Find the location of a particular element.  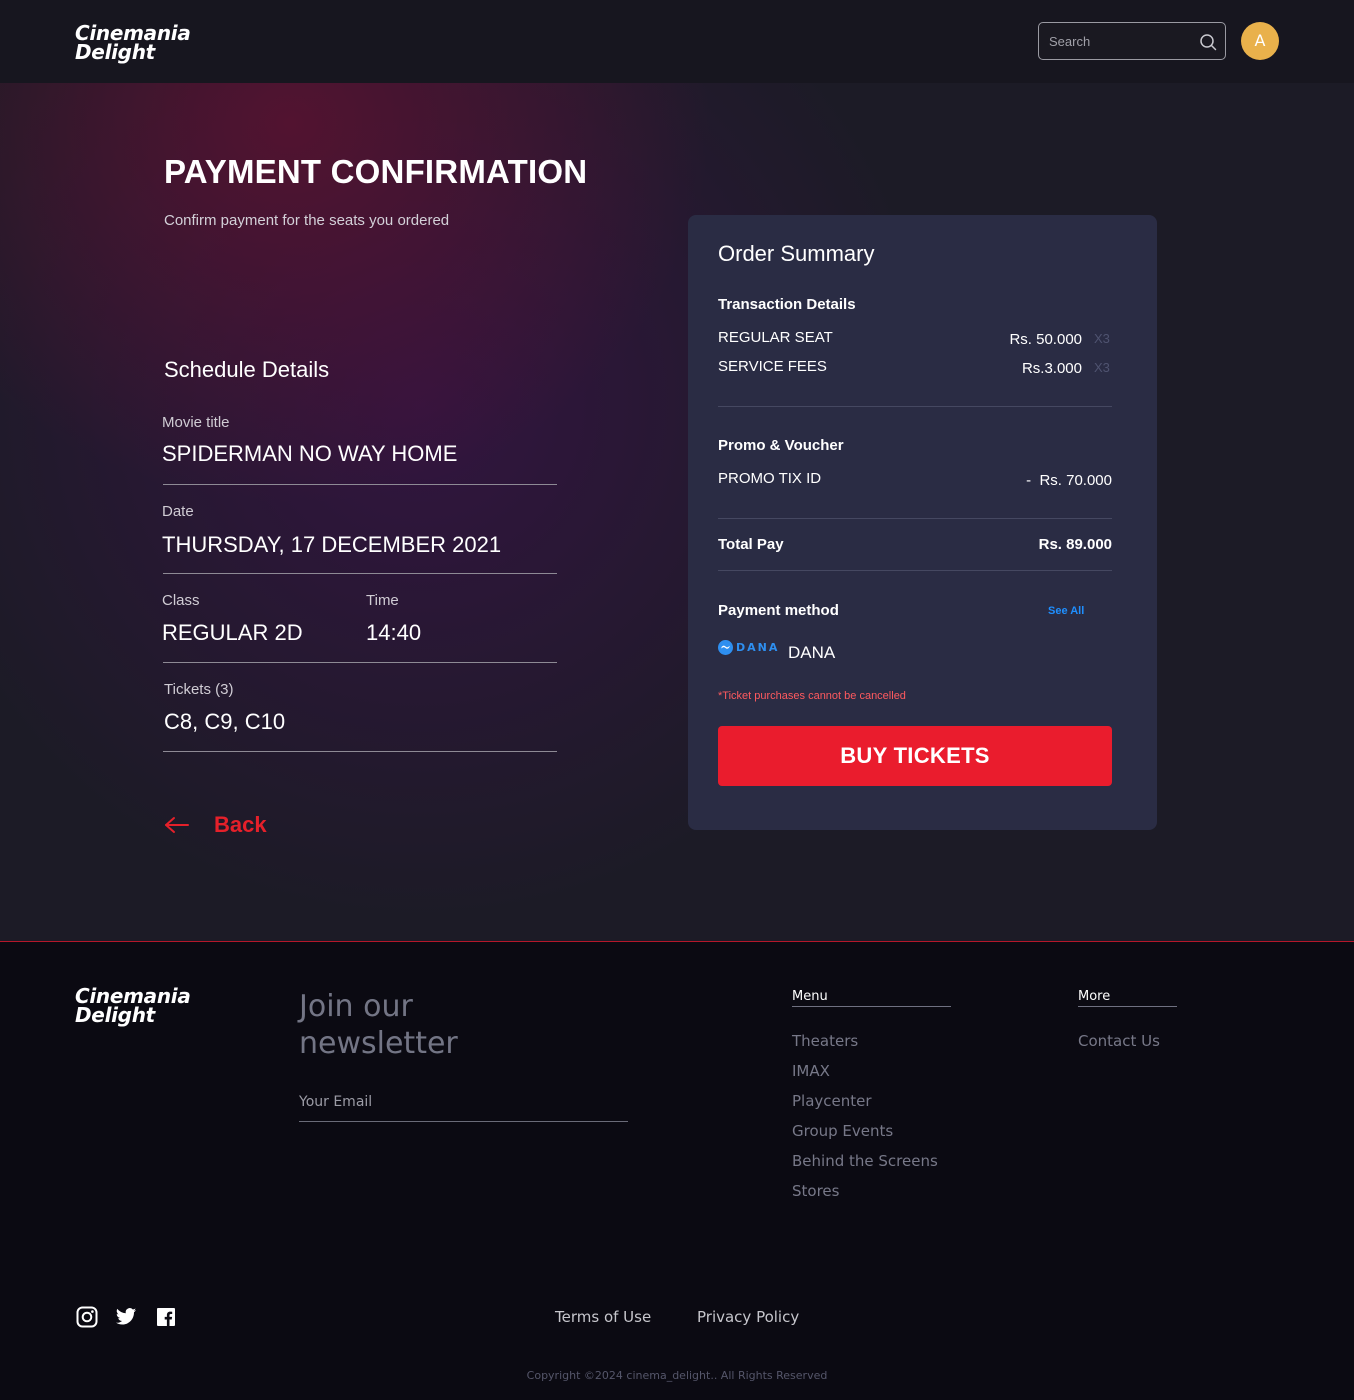

payment-method-heading: Payment method is located at coordinates (778, 610).